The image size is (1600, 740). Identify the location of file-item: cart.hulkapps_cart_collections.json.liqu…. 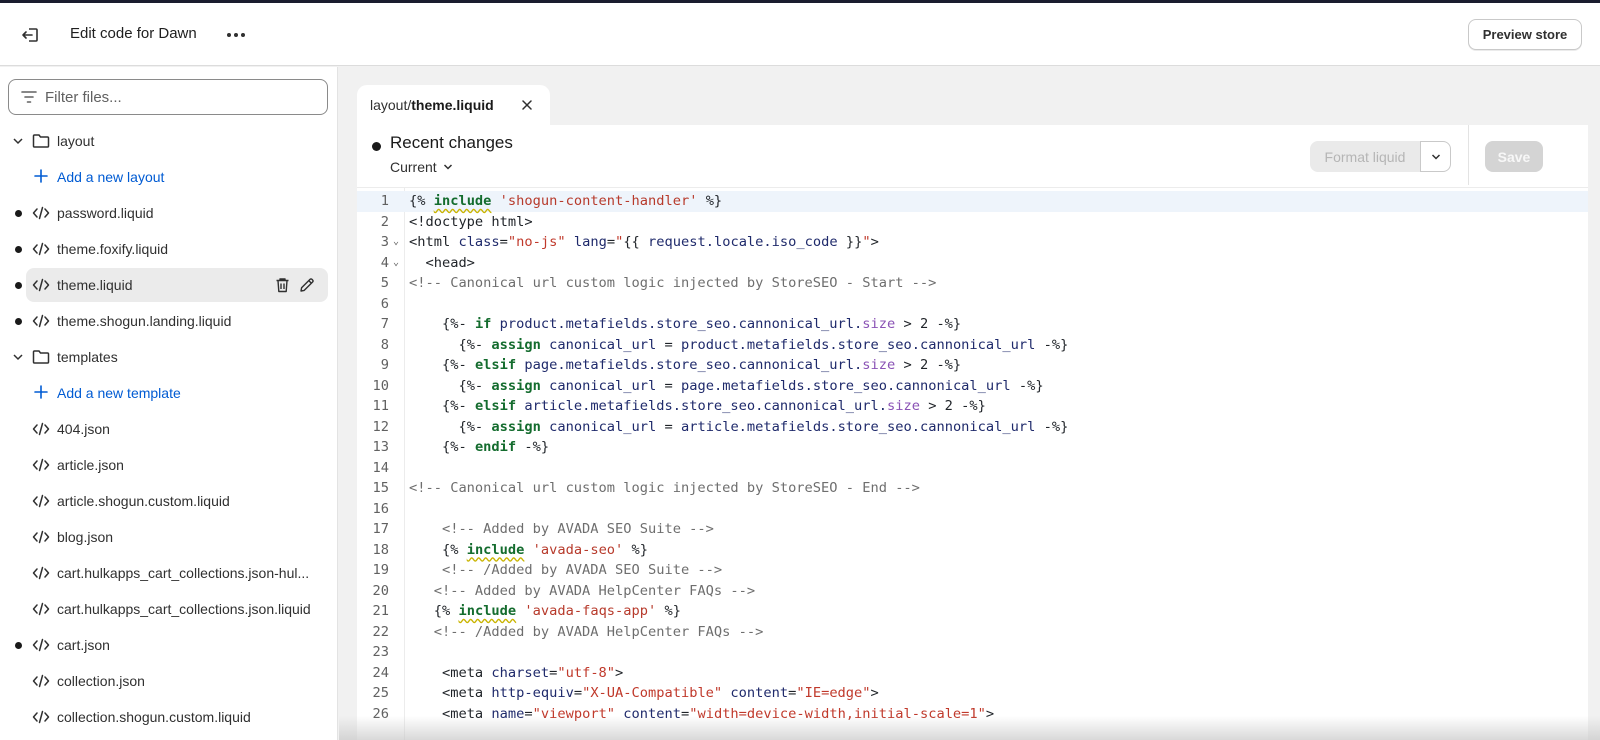
(168, 609).